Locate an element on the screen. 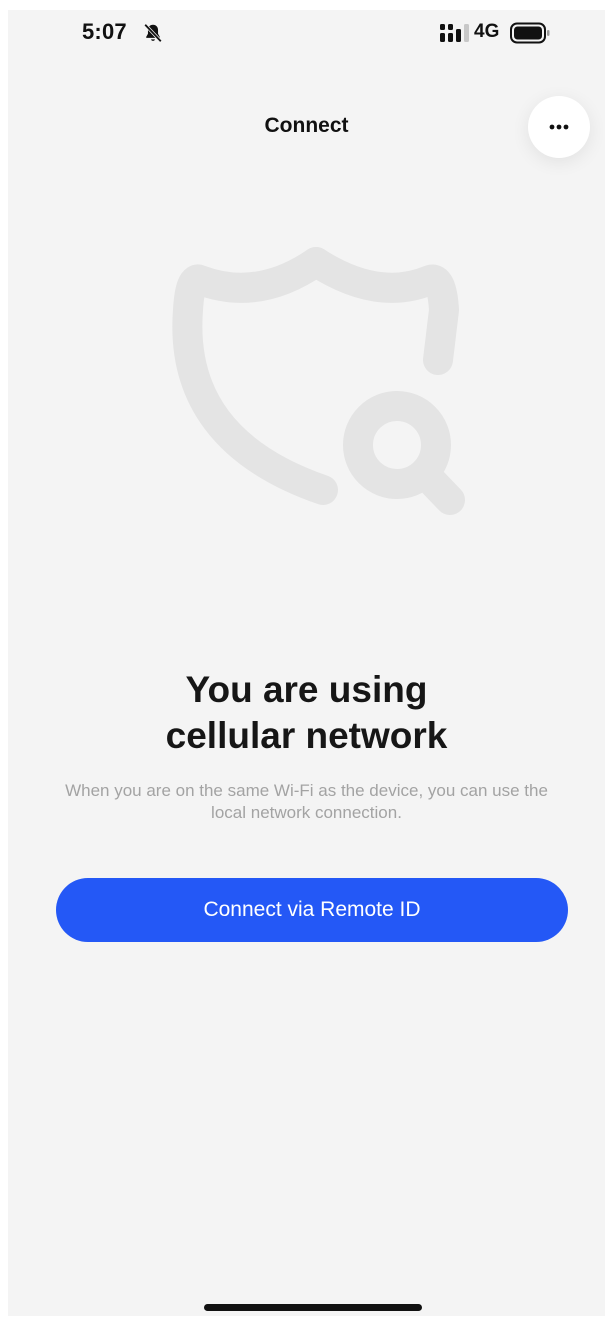  page-title: Connect is located at coordinates (306, 125).